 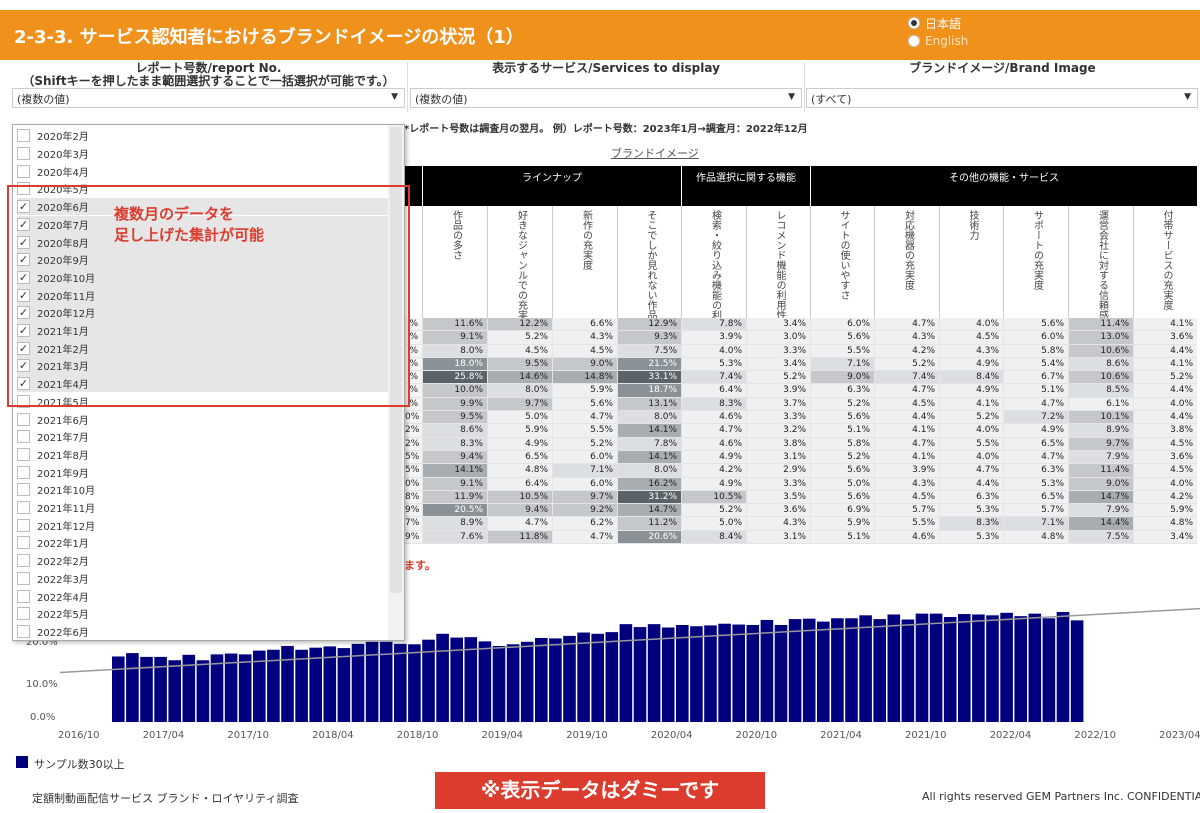 What do you see at coordinates (203, 631) in the screenshot?
I see `report-menu-item: 2022年6月` at bounding box center [203, 631].